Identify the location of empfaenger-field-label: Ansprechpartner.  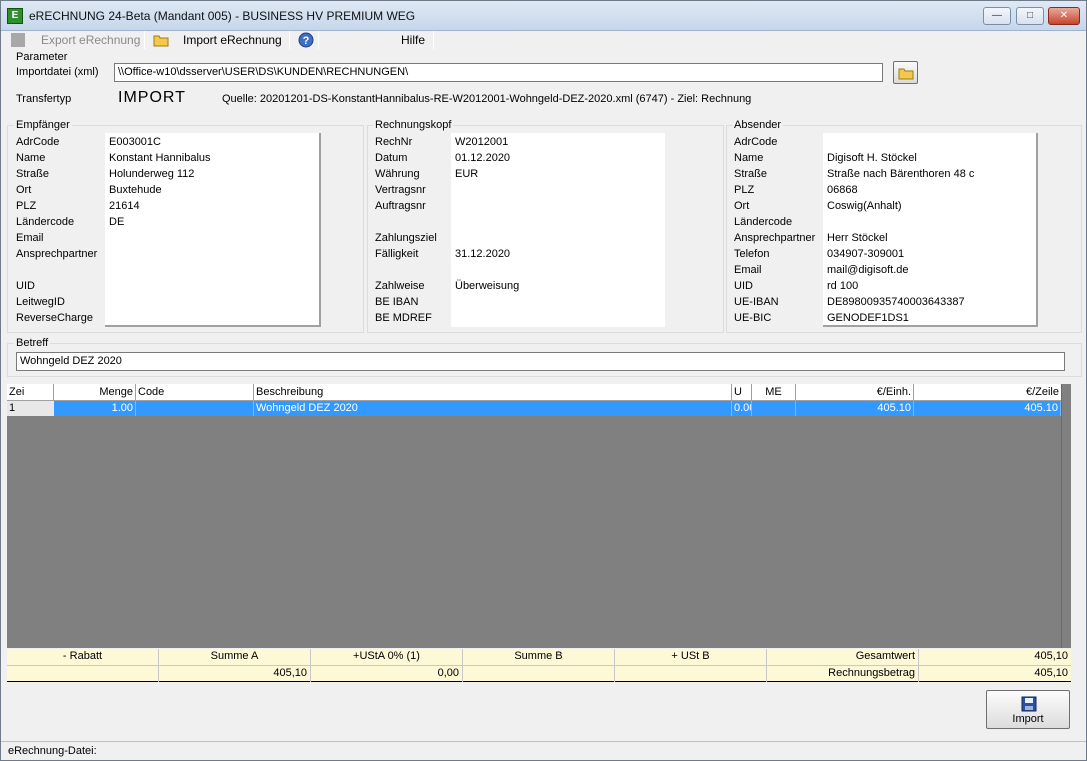
(57, 254).